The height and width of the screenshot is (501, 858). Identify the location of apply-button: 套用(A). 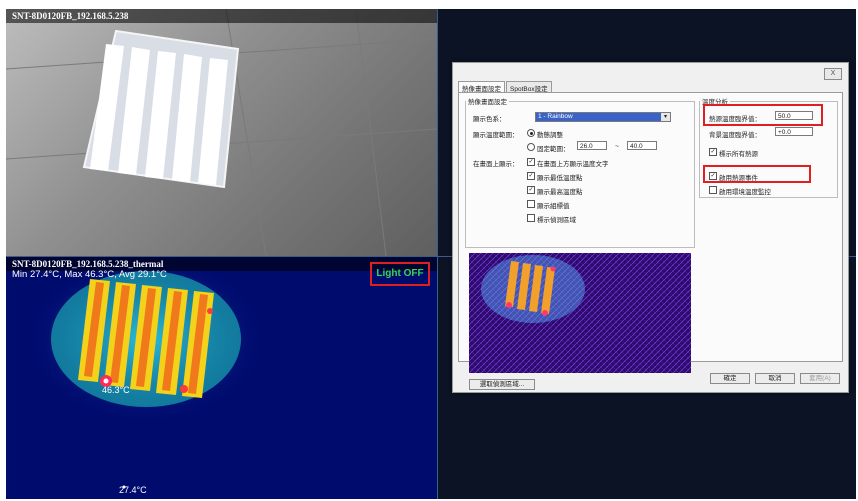
(820, 378).